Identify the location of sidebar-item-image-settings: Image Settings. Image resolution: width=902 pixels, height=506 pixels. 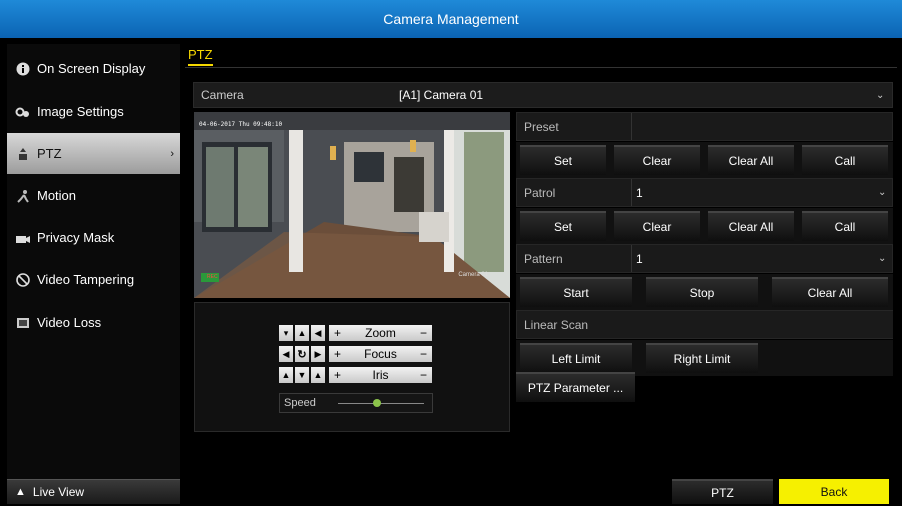
(93, 111).